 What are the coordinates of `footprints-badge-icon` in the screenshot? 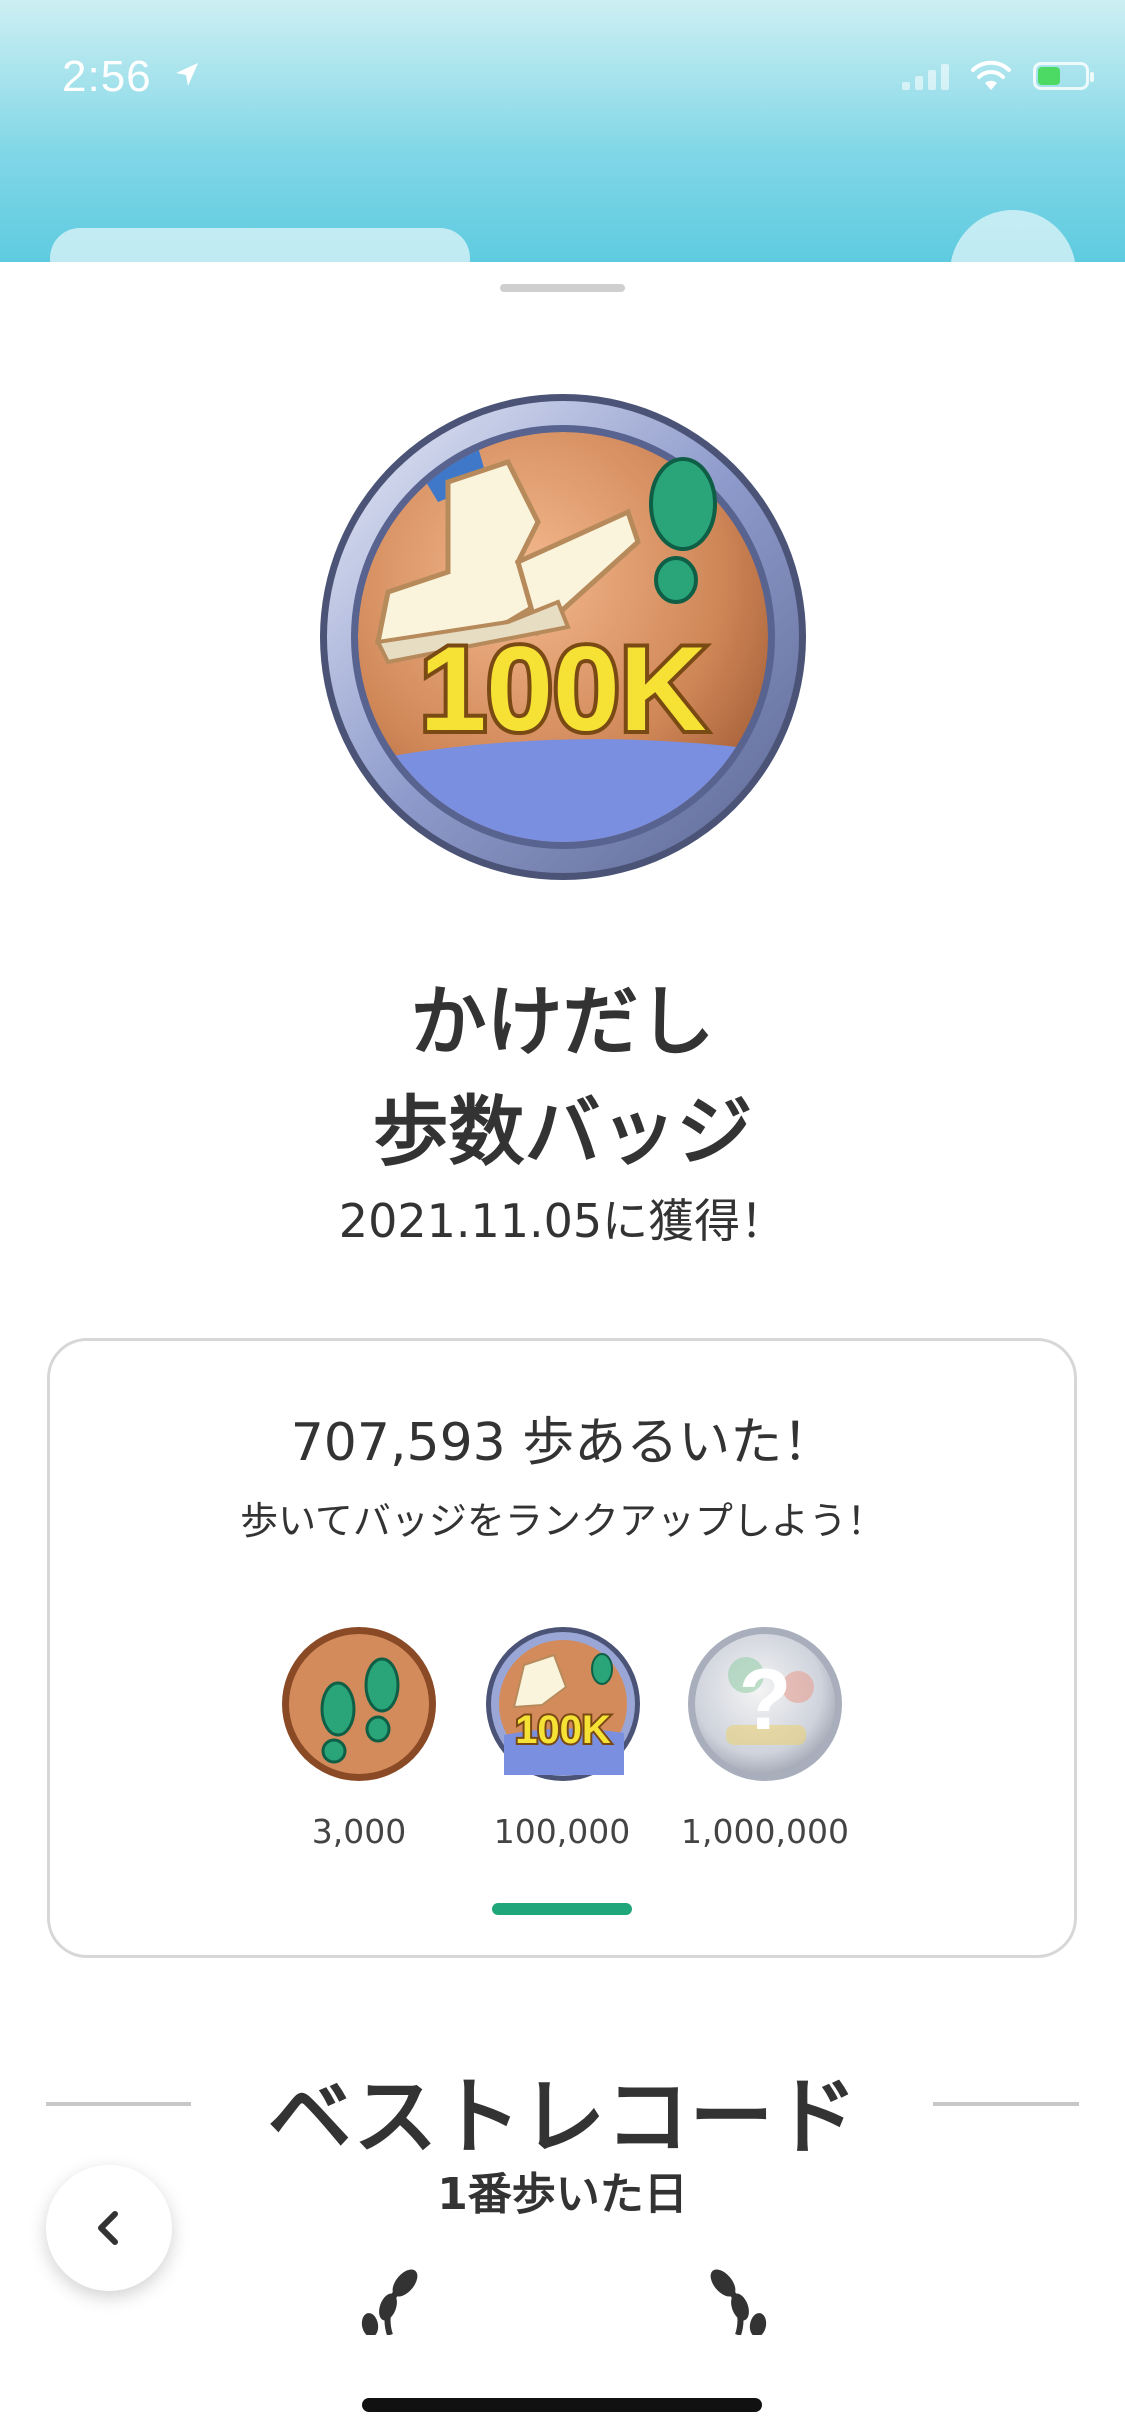 It's located at (359, 1704).